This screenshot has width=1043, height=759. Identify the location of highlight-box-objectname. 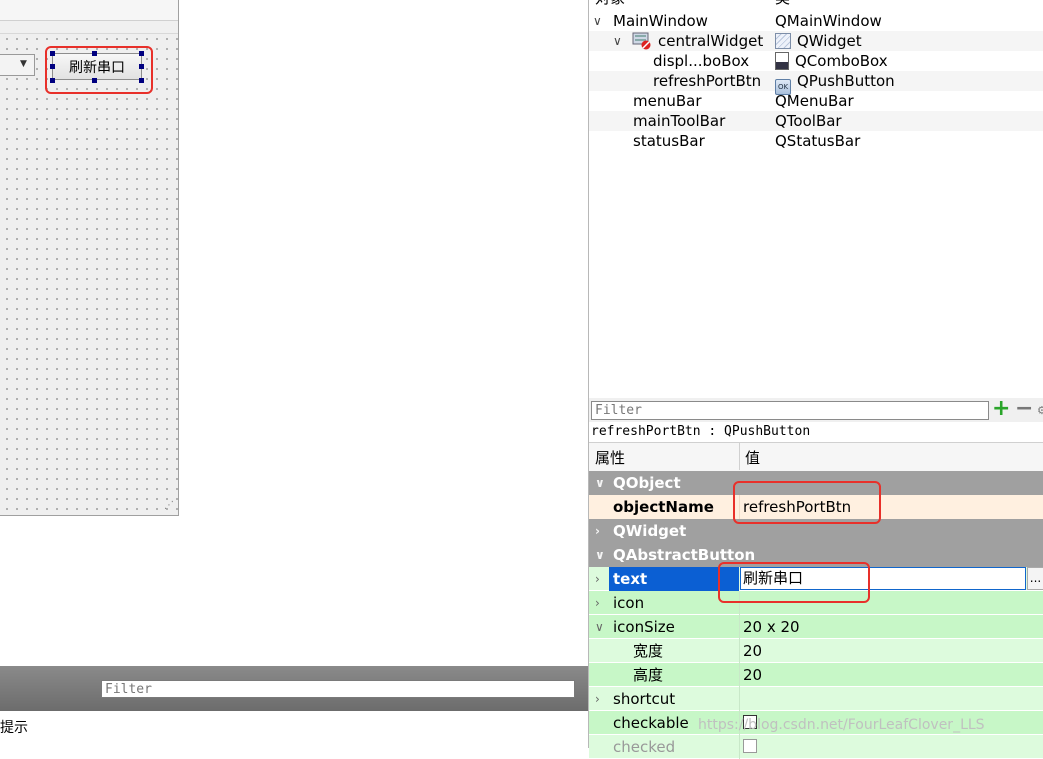
(807, 502).